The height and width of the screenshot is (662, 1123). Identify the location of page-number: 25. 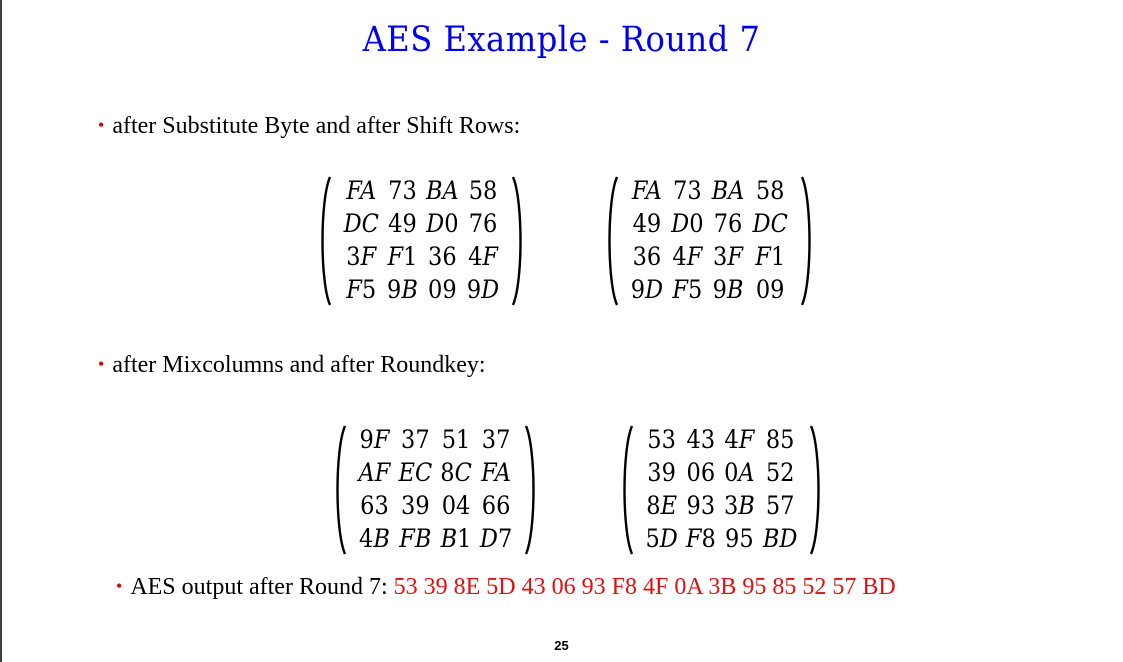
(561, 645).